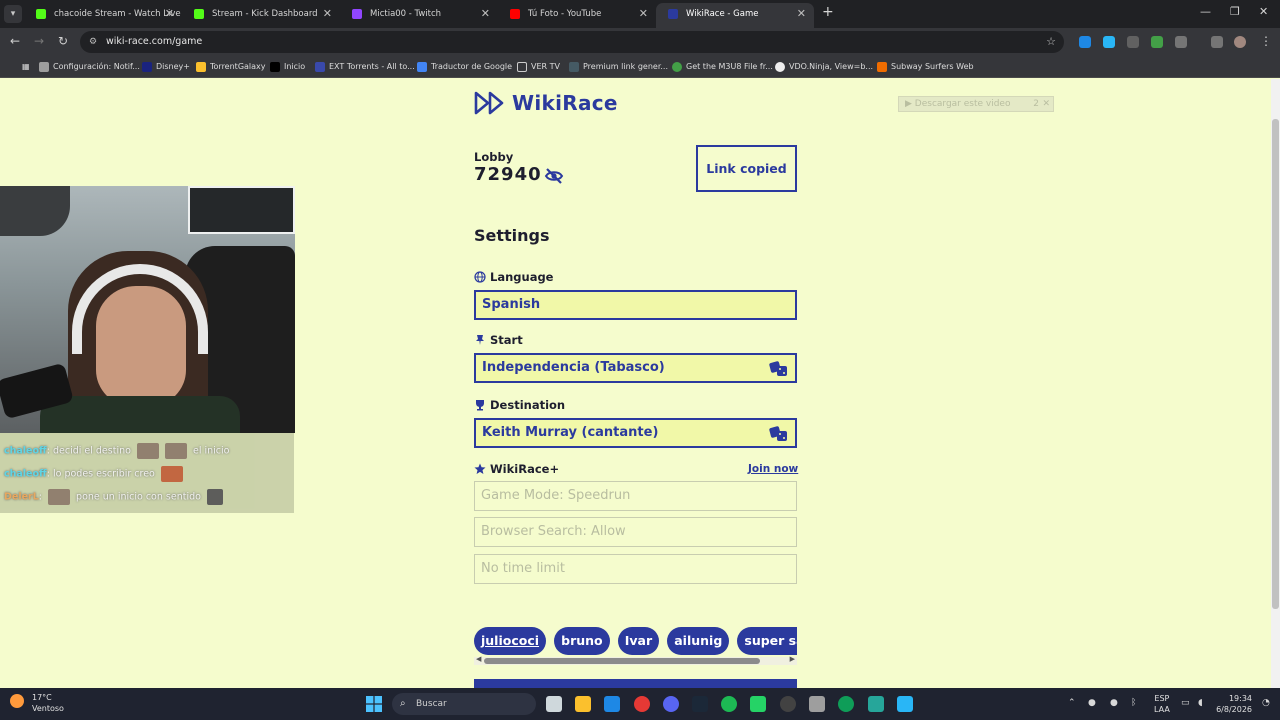 This screenshot has width=1280, height=720. Describe the element at coordinates (1263, 11) in the screenshot. I see `close-window-button: ✕` at that location.